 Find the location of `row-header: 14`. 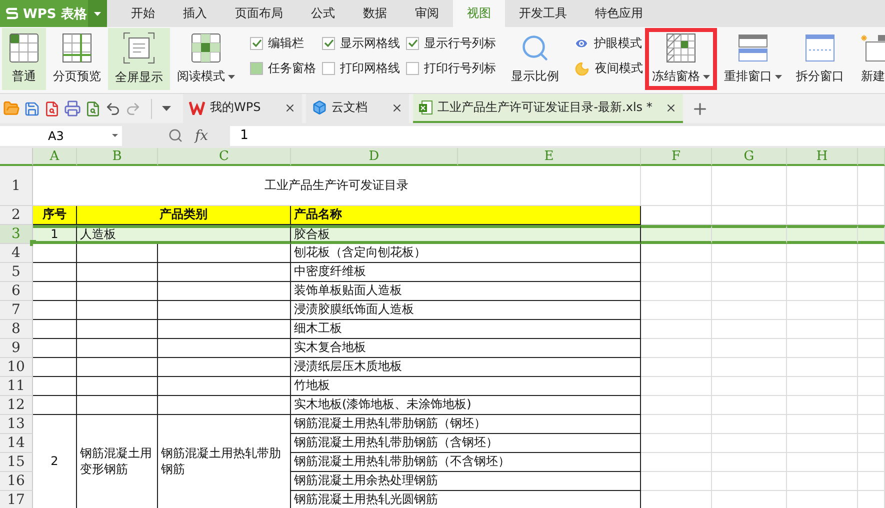

row-header: 14 is located at coordinates (16, 443).